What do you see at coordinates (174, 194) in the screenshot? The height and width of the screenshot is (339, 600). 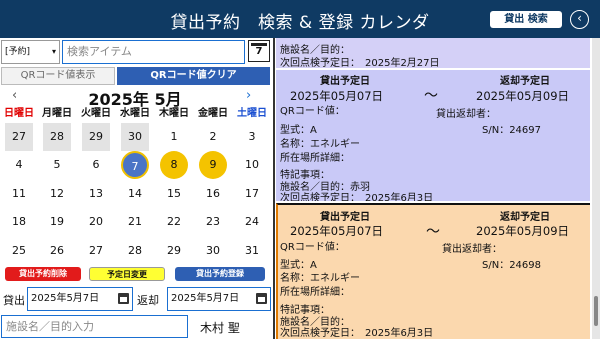 I see `calendar-day: 15` at bounding box center [174, 194].